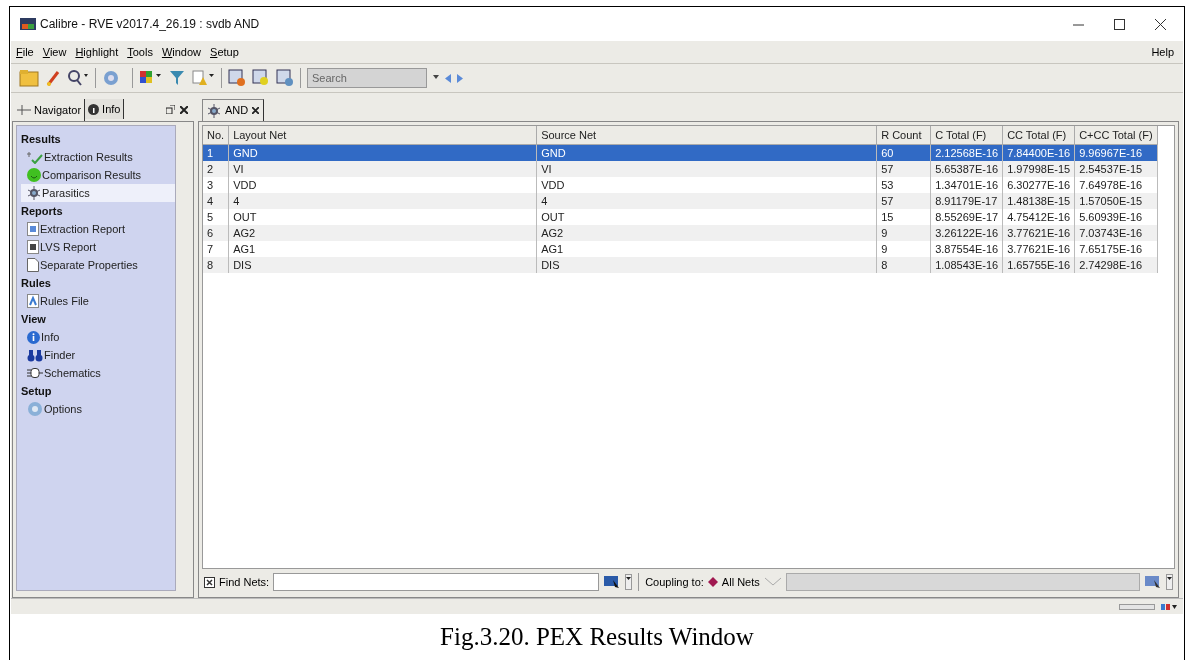 Image resolution: width=1194 pixels, height=660 pixels. I want to click on column-header: No., so click(216, 135).